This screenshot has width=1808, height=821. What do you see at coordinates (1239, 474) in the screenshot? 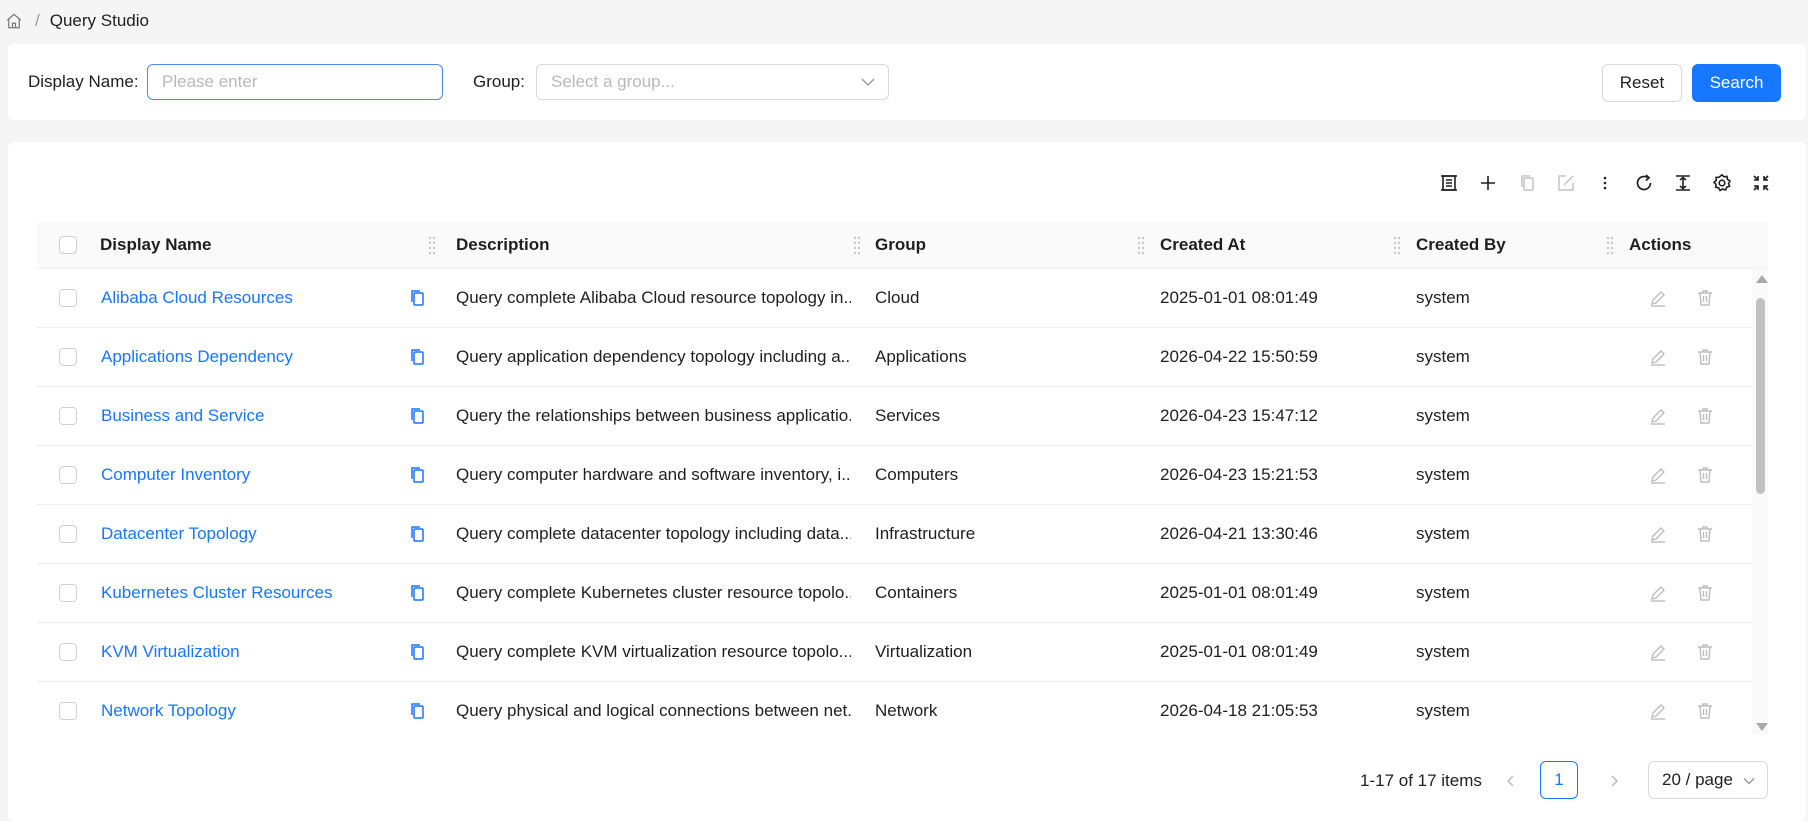
I see `row-created-at: 2026-04-23 15:21:53` at bounding box center [1239, 474].